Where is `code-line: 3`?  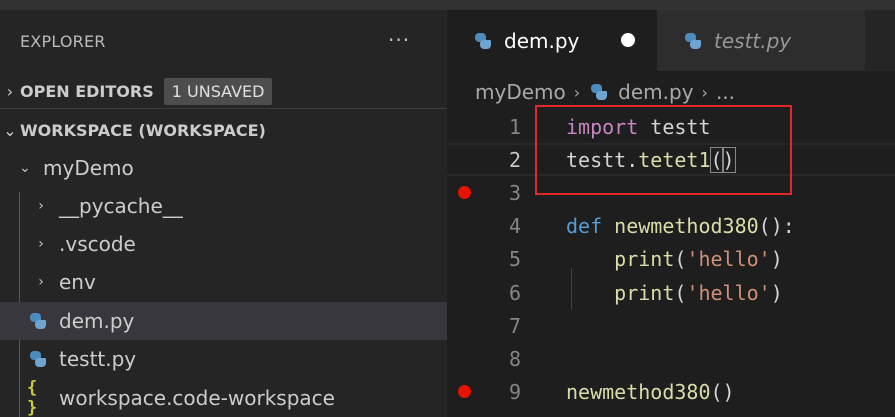
code-line: 3 is located at coordinates (671, 192).